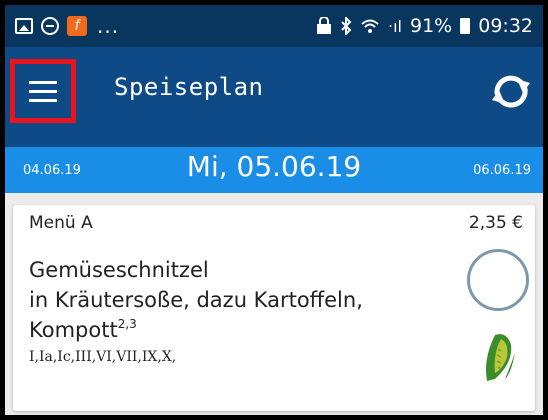 The width and height of the screenshot is (548, 420). What do you see at coordinates (83, 329) in the screenshot?
I see `dish-line-3: Kompott2,3` at bounding box center [83, 329].